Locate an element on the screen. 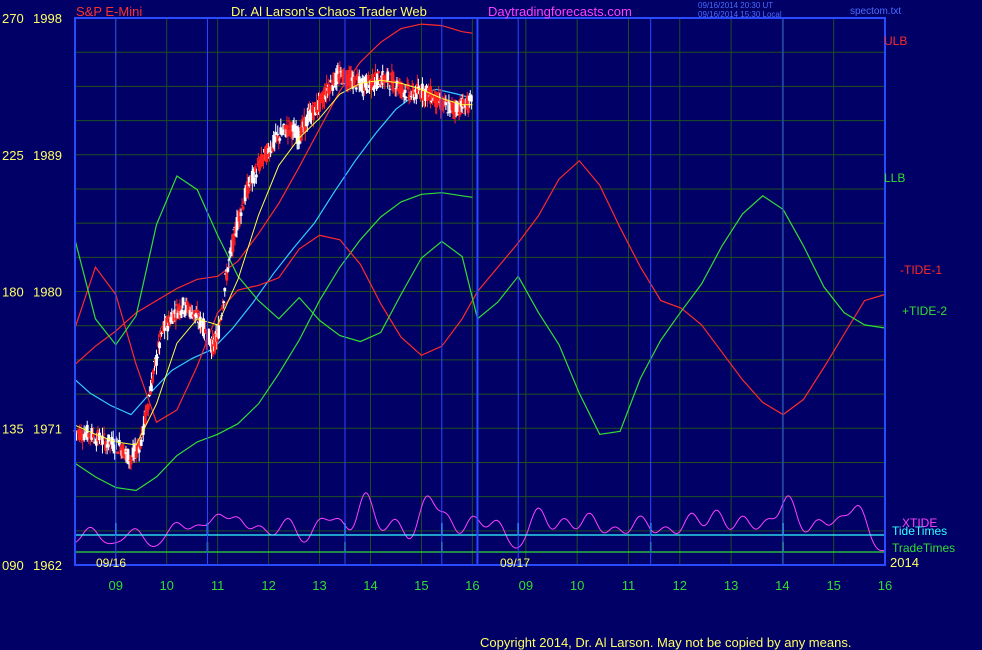  y-tick-degree: 225 is located at coordinates (13, 155).